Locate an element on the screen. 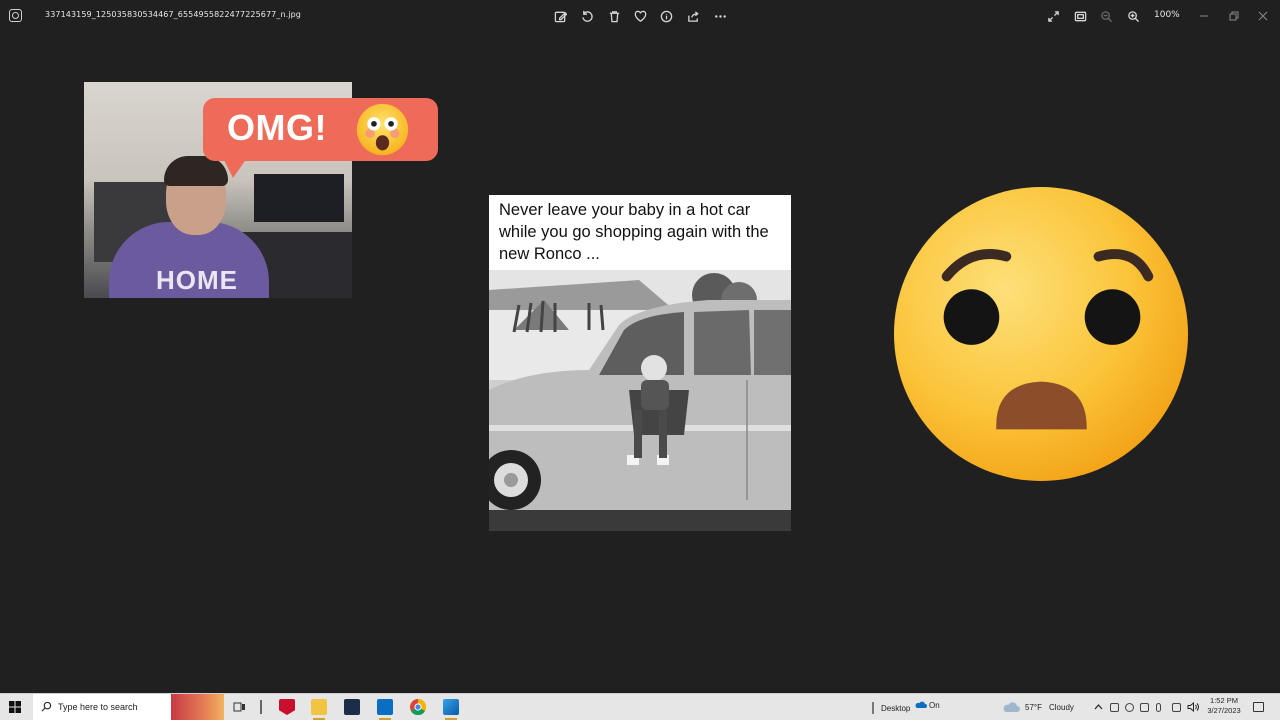  weather-condition: Cloudy is located at coordinates (1061, 707).